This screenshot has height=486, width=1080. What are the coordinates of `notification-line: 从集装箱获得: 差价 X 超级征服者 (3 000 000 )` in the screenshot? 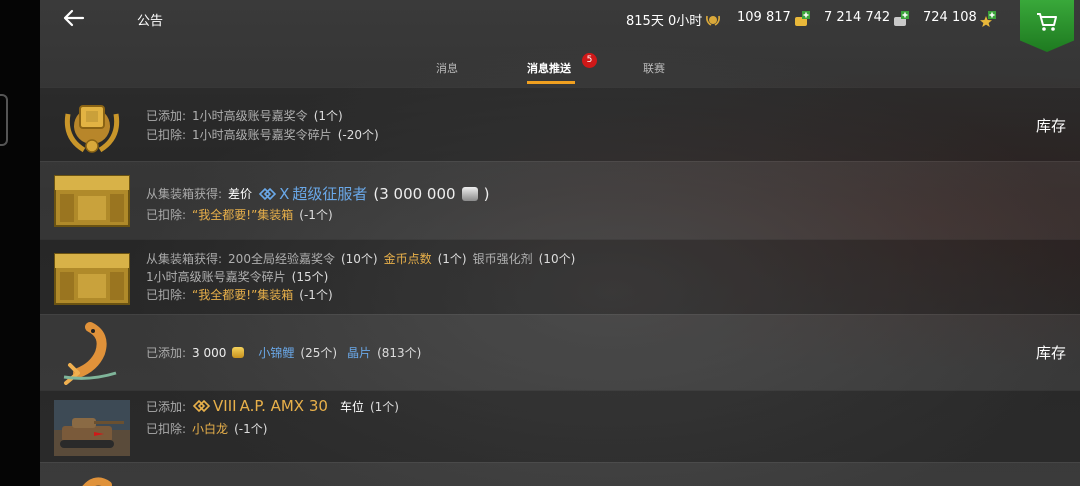 It's located at (317, 193).